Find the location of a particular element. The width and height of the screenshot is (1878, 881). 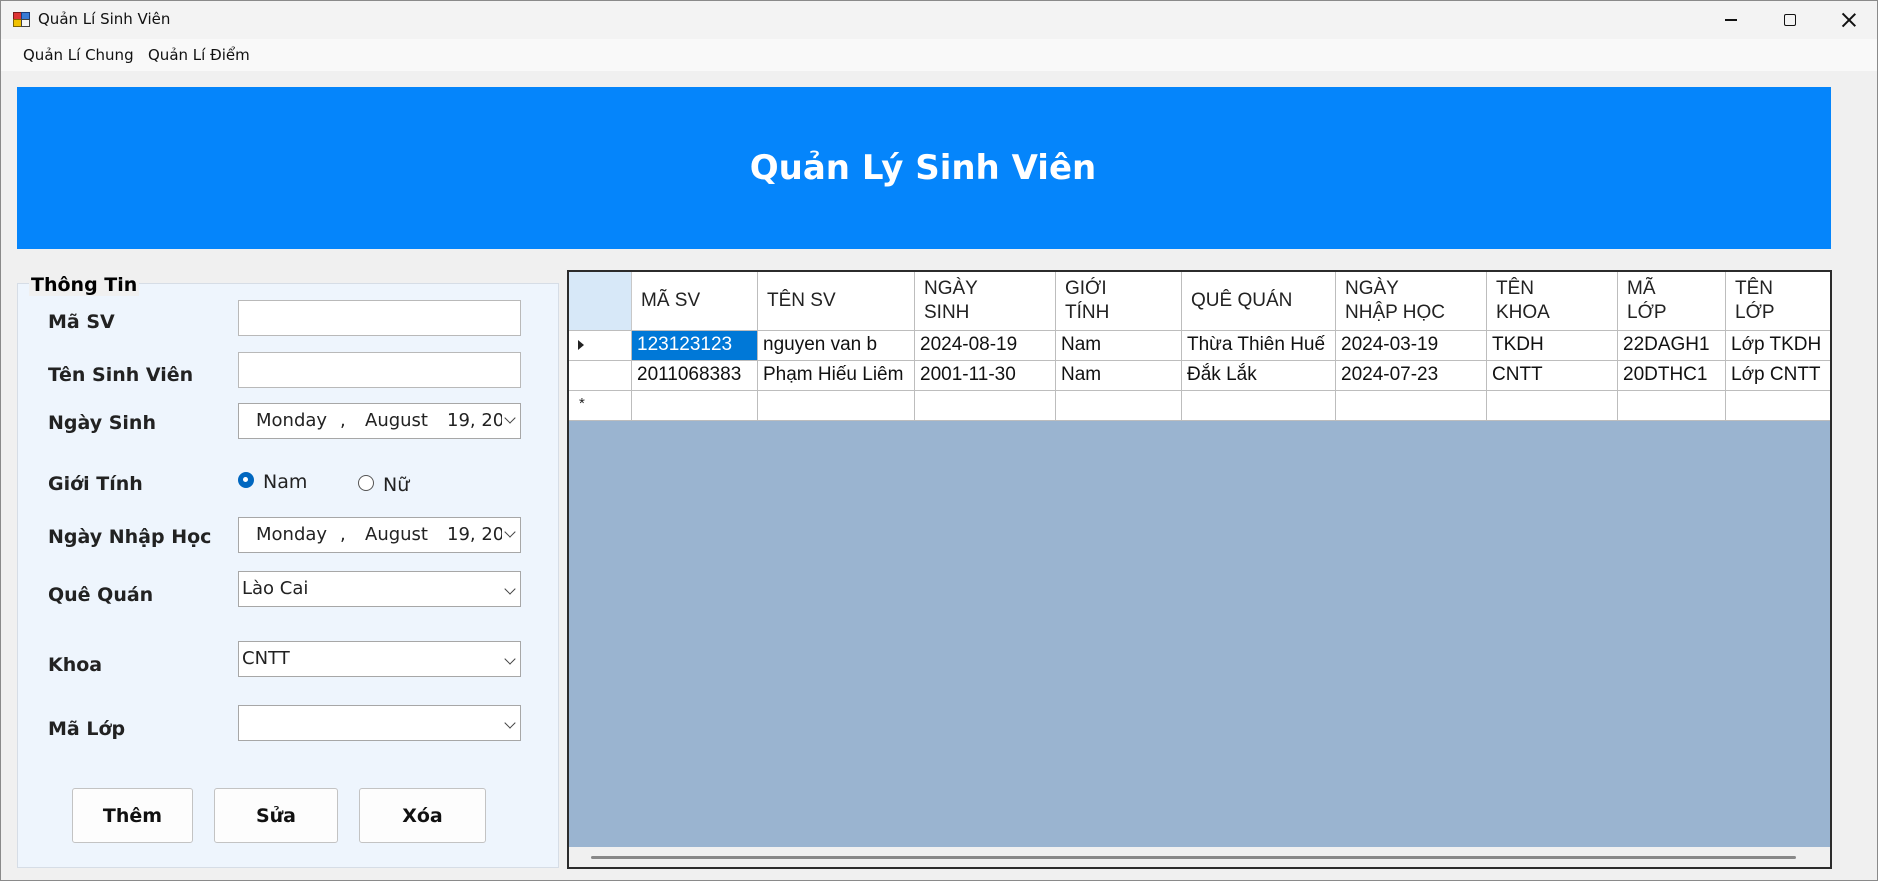

table-cell: 2011068383 is located at coordinates (695, 376).